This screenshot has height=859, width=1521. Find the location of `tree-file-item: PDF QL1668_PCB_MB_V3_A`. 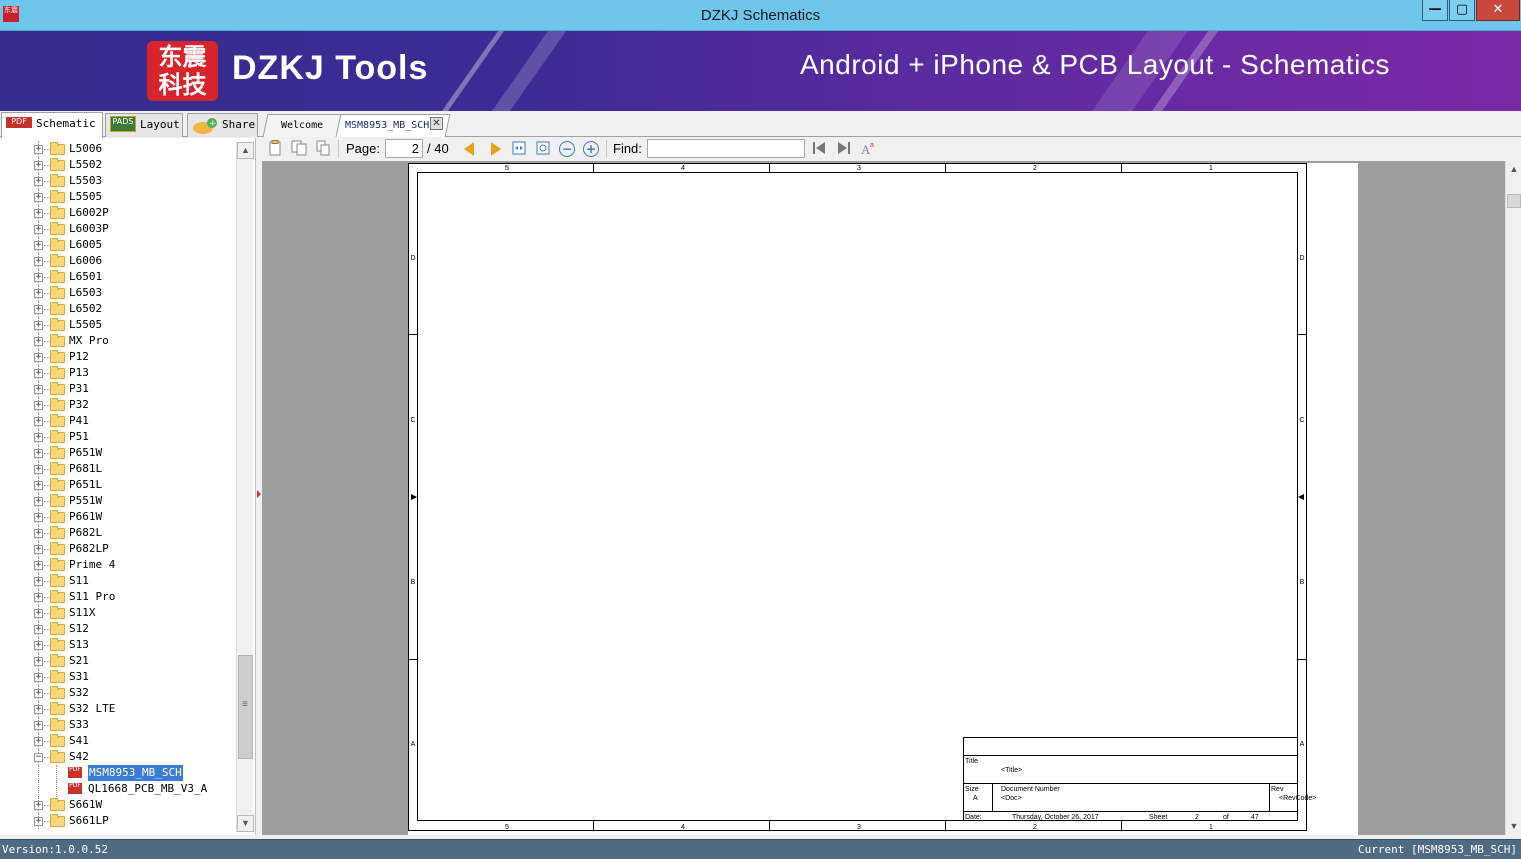

tree-file-item: PDF QL1668_PCB_MB_V3_A is located at coordinates (118, 789).